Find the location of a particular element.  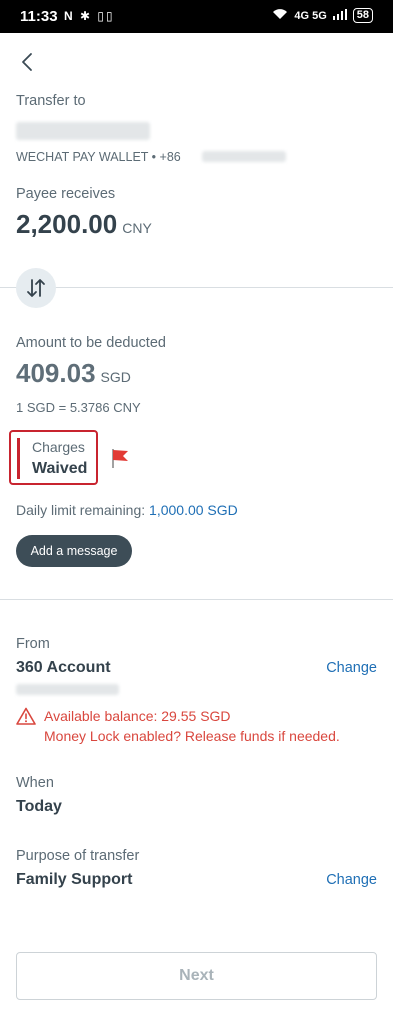

when-value: Today is located at coordinates (39, 806).